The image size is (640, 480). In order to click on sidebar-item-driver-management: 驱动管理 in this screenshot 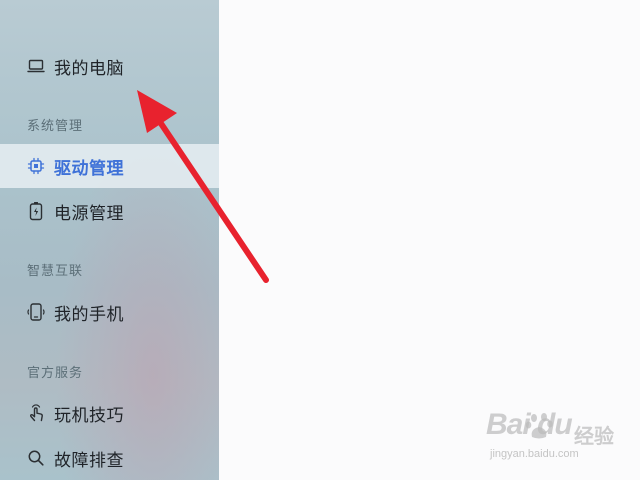, I will do `click(109, 166)`.